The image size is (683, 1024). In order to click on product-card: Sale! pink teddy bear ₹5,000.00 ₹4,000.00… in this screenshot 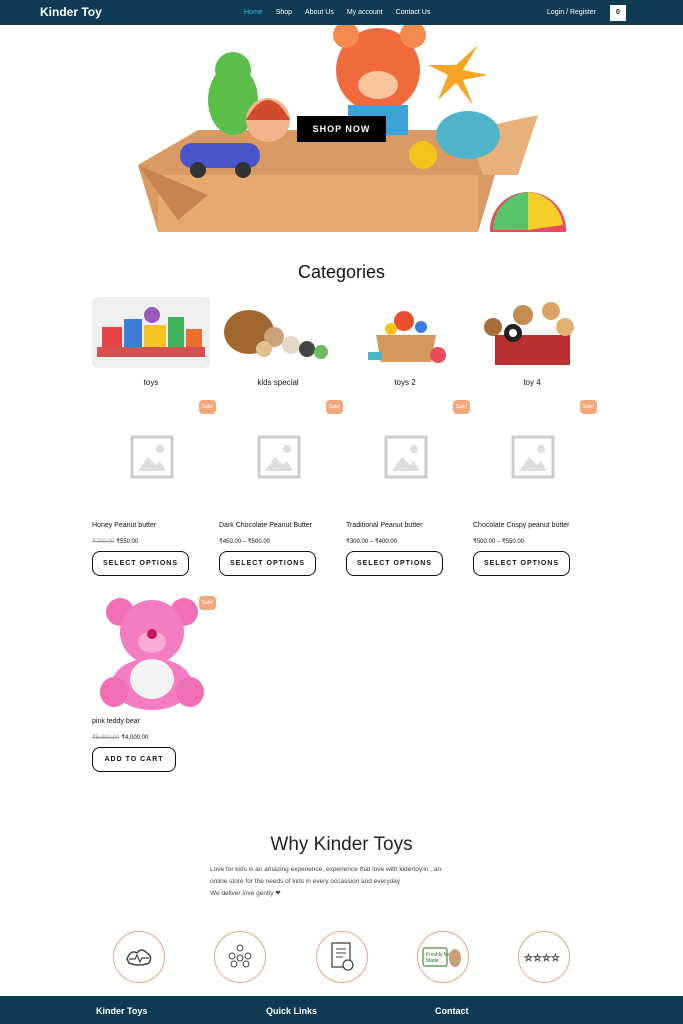, I will do `click(154, 683)`.